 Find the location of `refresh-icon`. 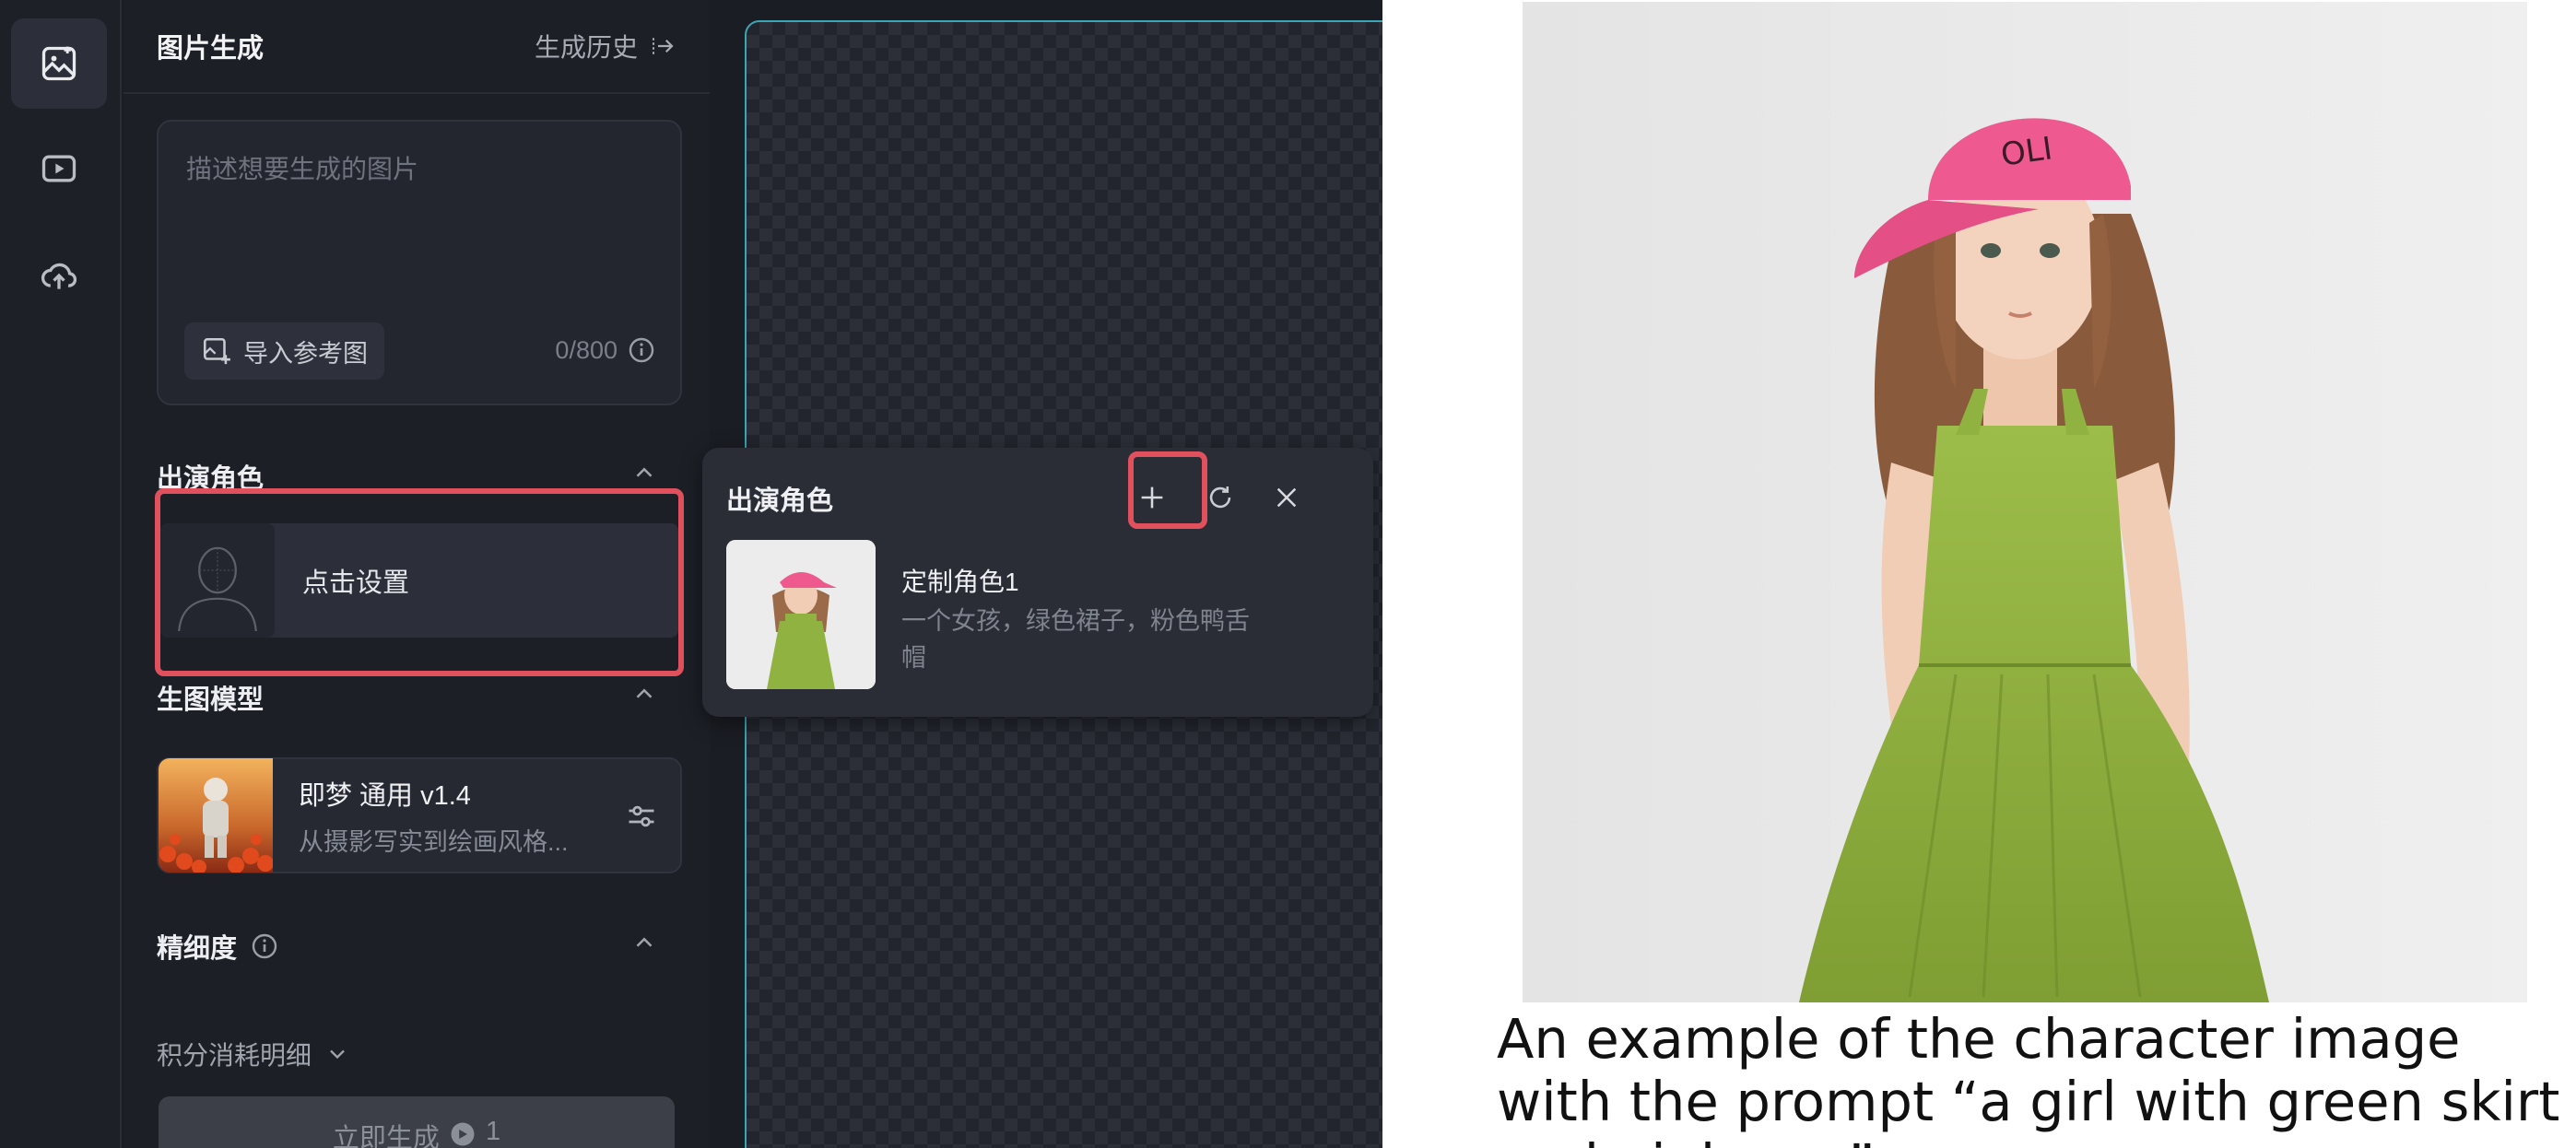

refresh-icon is located at coordinates (1220, 498).